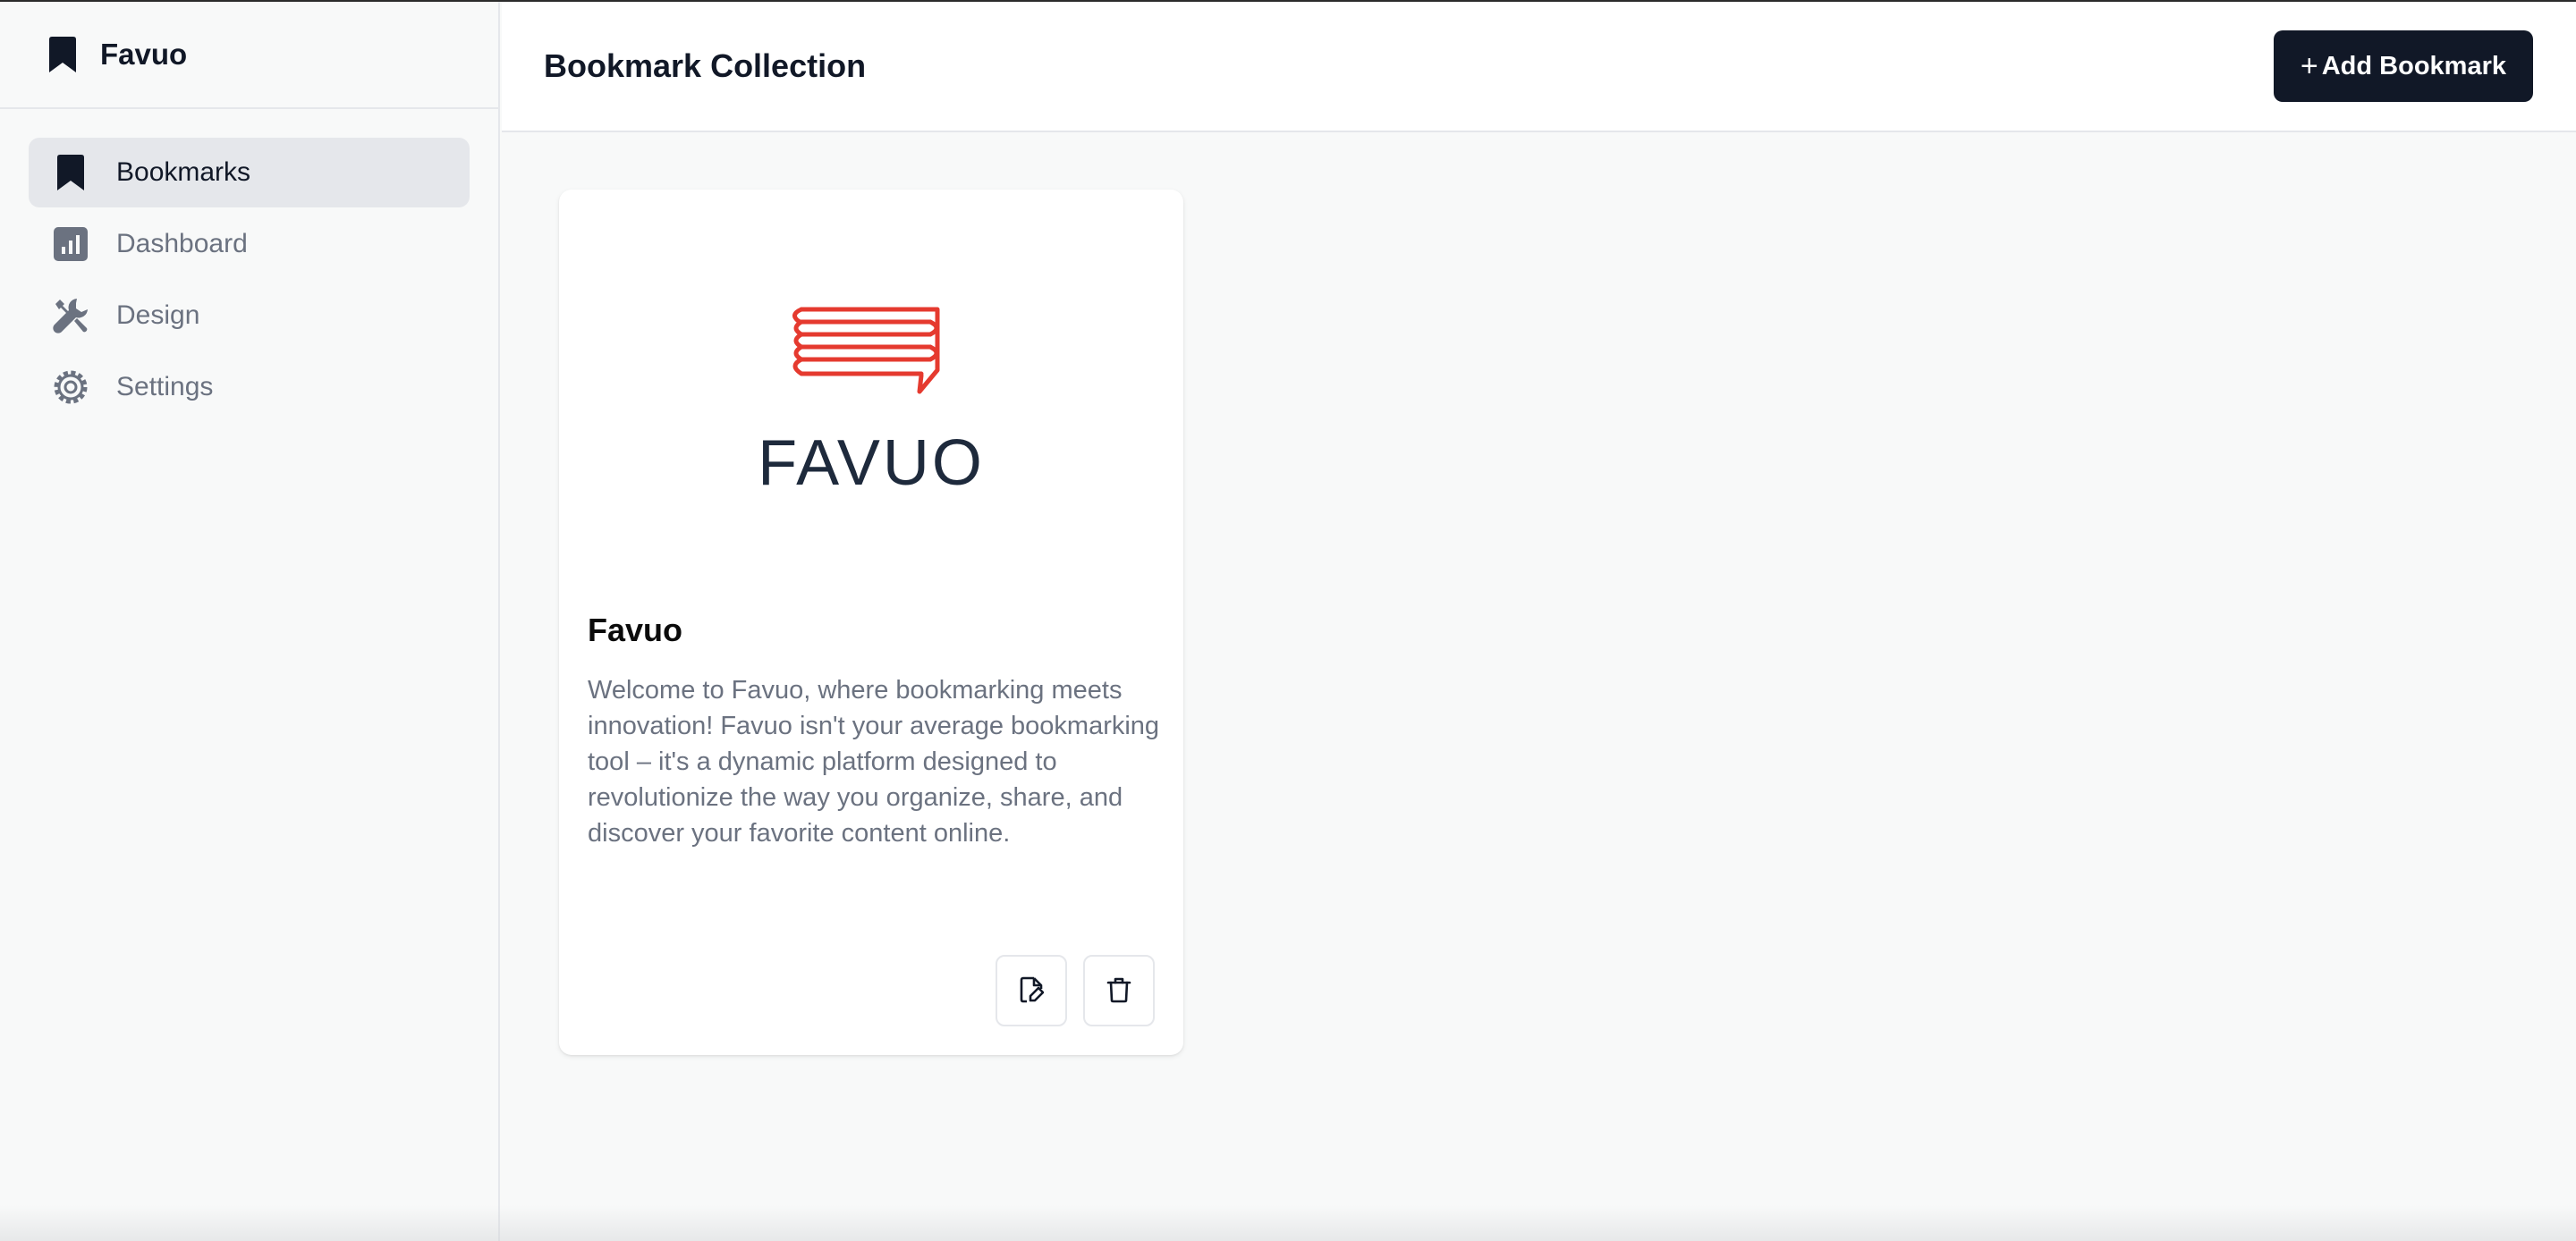 The width and height of the screenshot is (2576, 1241). I want to click on trash-icon, so click(1118, 991).